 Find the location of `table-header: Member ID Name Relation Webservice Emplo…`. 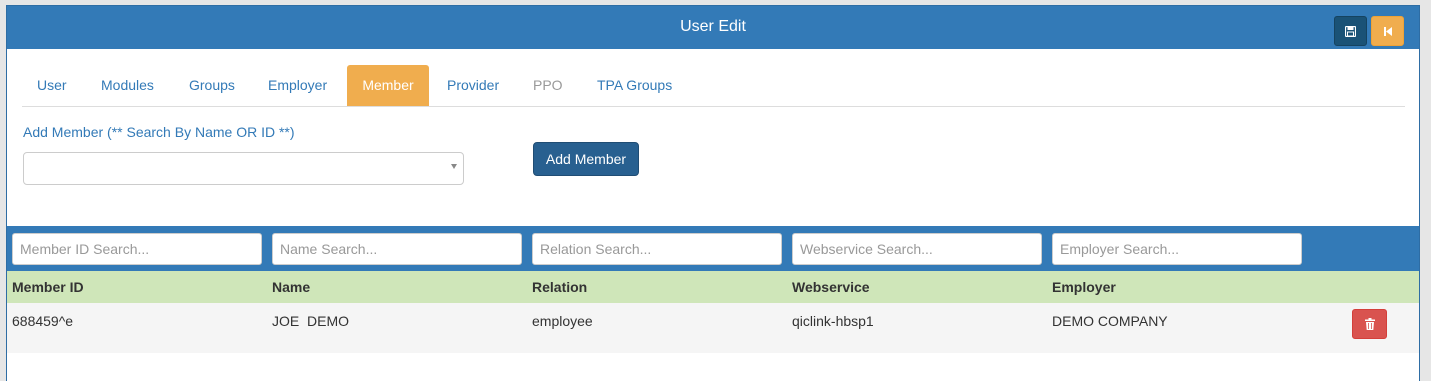

table-header: Member ID Name Relation Webservice Emplo… is located at coordinates (713, 287).